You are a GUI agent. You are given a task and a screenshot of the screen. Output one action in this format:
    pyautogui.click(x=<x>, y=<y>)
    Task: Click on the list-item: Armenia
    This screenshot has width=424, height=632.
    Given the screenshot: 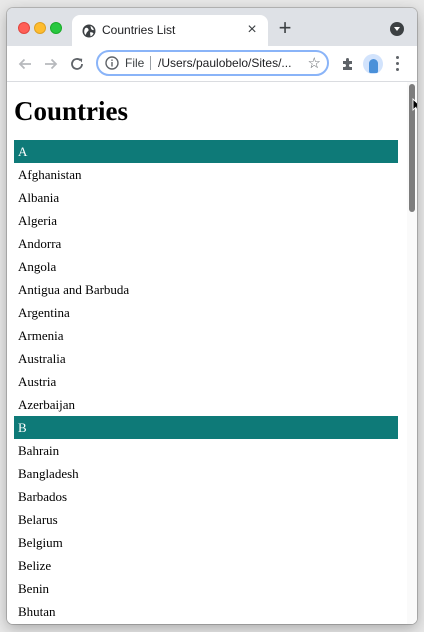 What is the action you would take?
    pyautogui.click(x=41, y=335)
    